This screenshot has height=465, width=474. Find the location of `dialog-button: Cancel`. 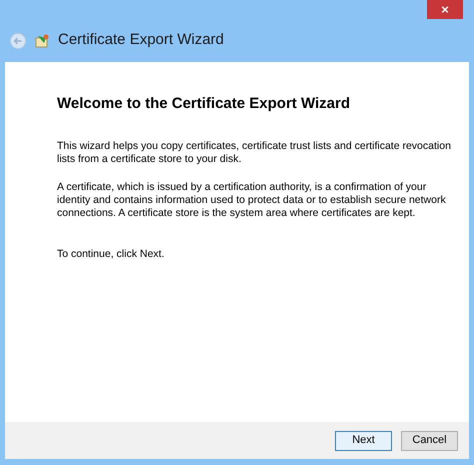

dialog-button: Cancel is located at coordinates (429, 440).